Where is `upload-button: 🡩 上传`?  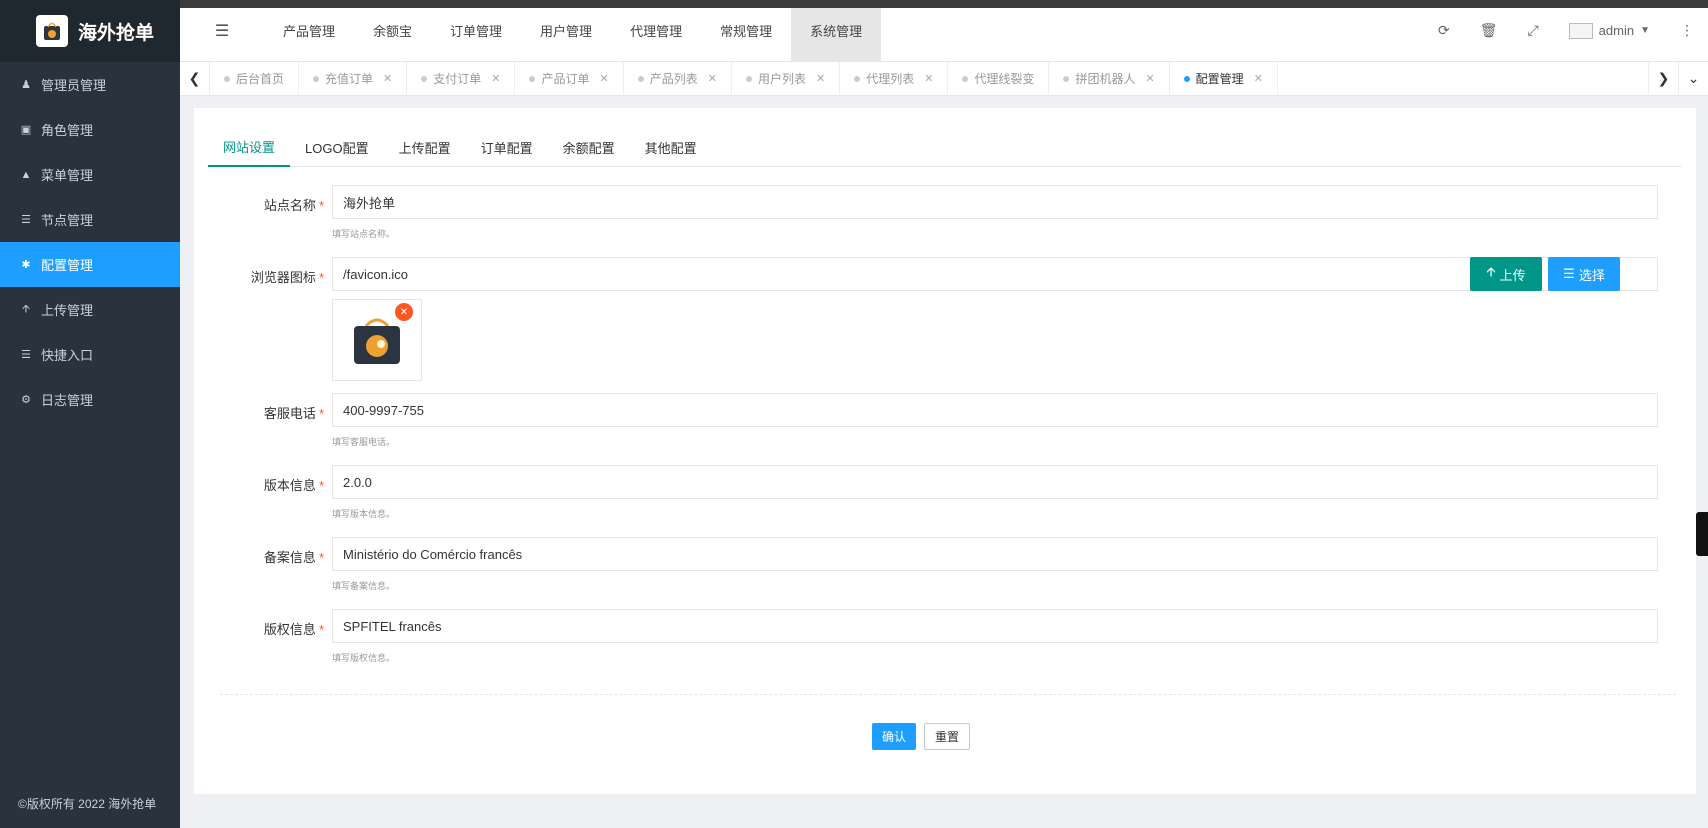 upload-button: 🡩 上传 is located at coordinates (1506, 274).